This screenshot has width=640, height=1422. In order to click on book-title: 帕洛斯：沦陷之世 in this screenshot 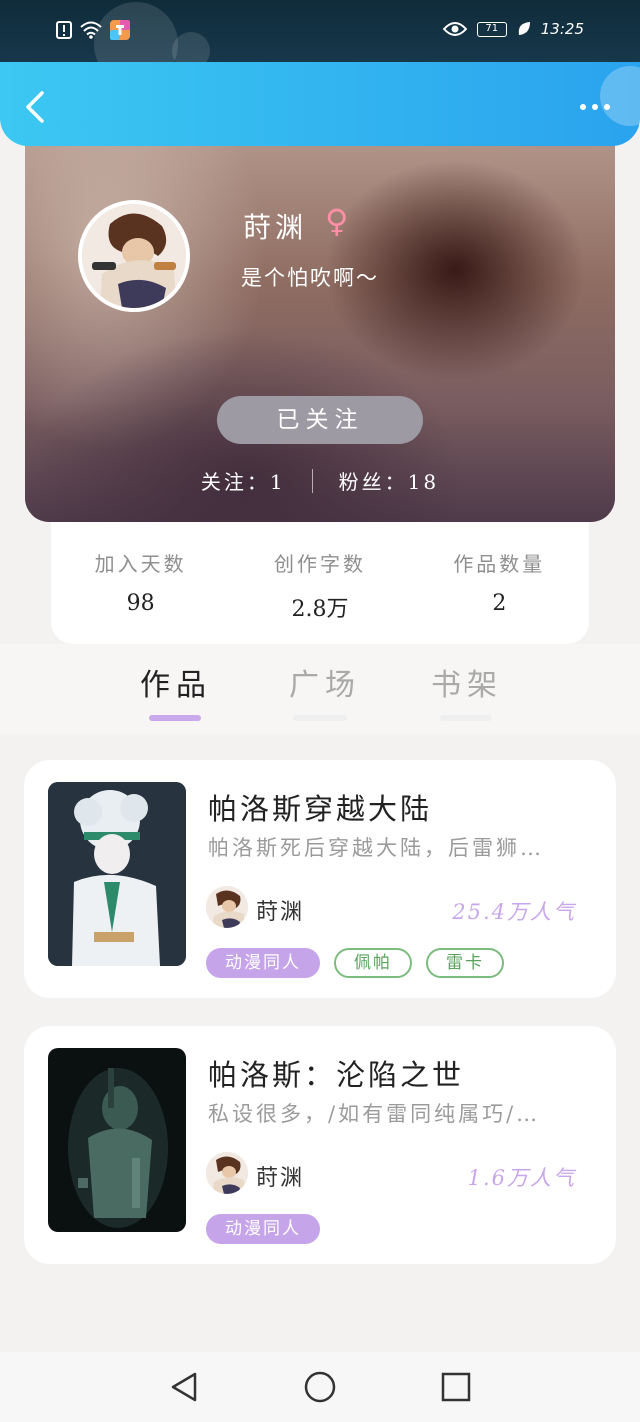, I will do `click(336, 1075)`.